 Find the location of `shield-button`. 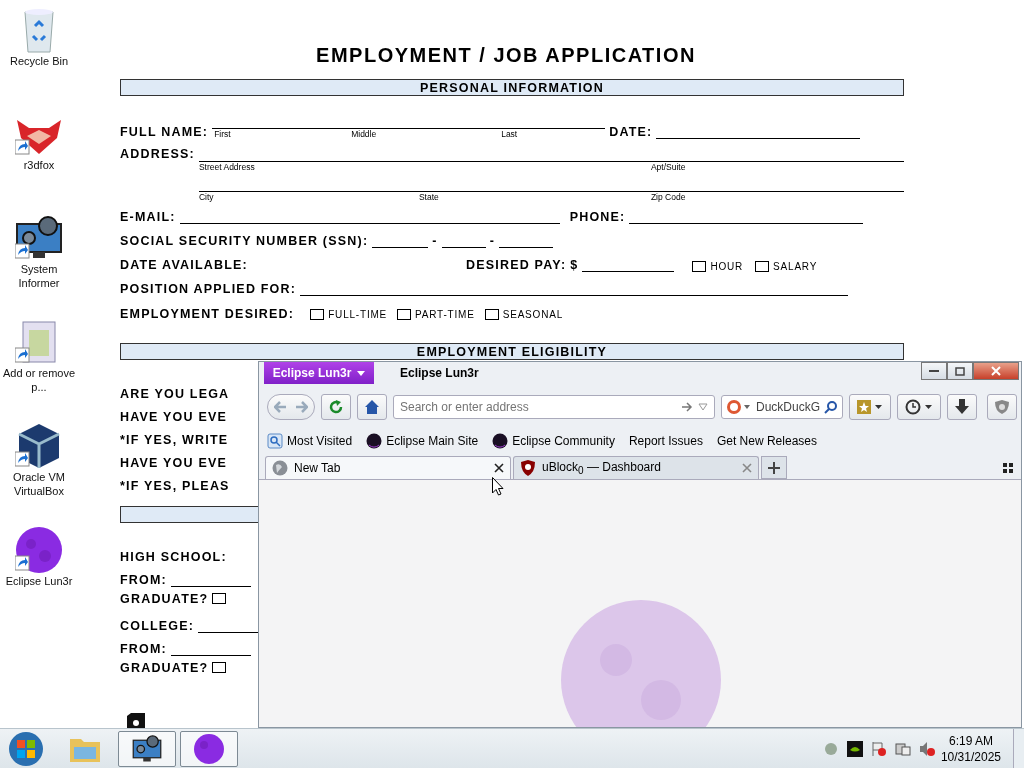

shield-button is located at coordinates (1002, 407).